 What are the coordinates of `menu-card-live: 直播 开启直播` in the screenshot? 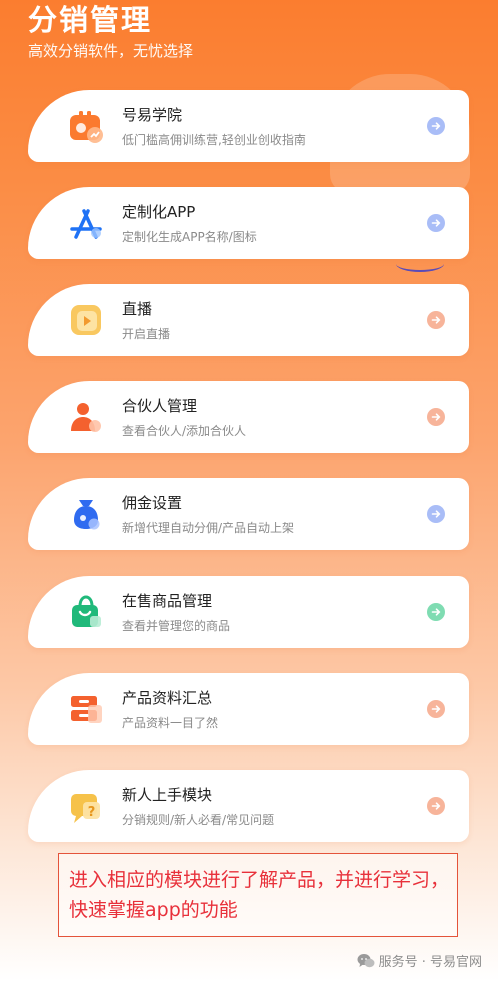 It's located at (248, 320).